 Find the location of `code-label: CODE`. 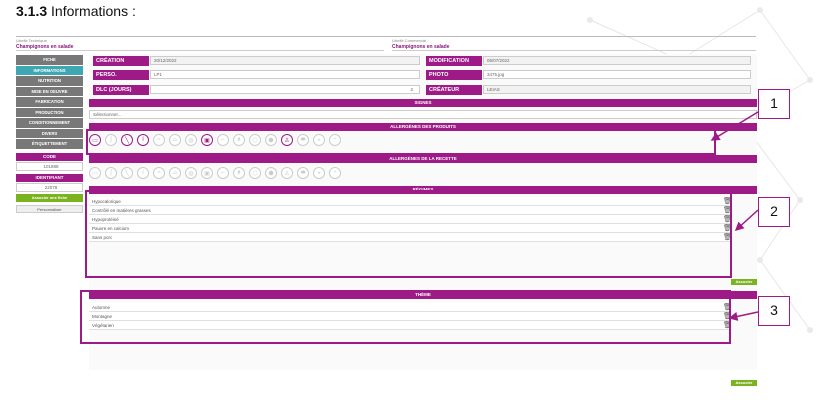

code-label: CODE is located at coordinates (49, 156).